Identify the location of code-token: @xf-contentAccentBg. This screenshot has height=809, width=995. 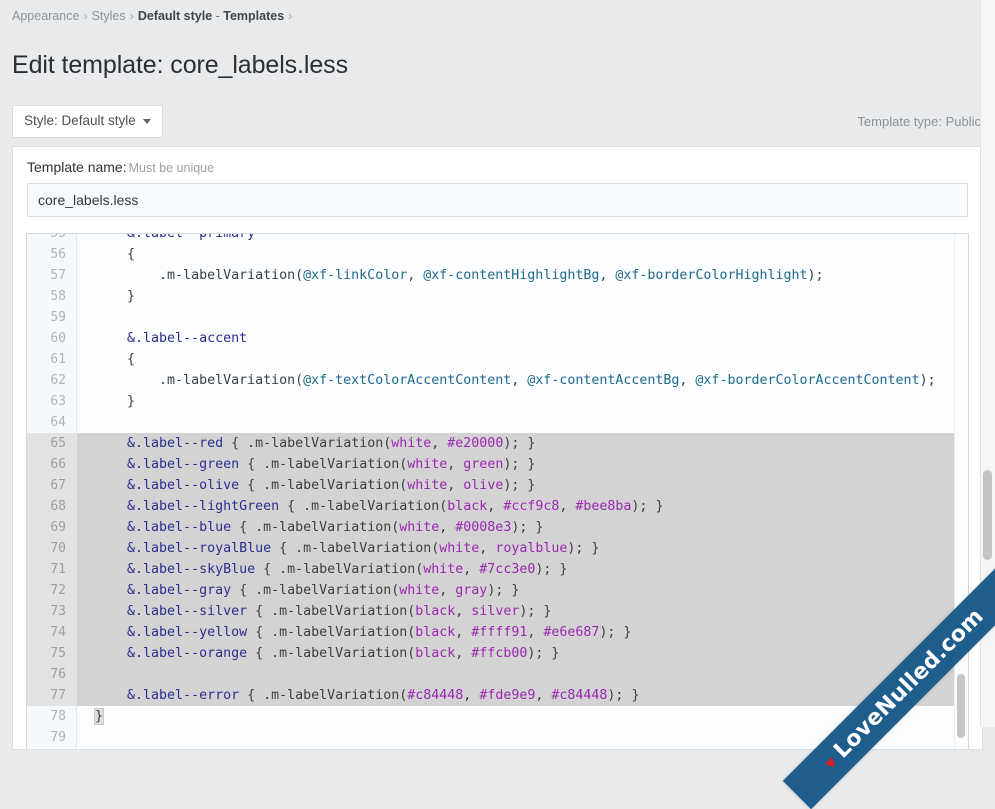
(603, 380).